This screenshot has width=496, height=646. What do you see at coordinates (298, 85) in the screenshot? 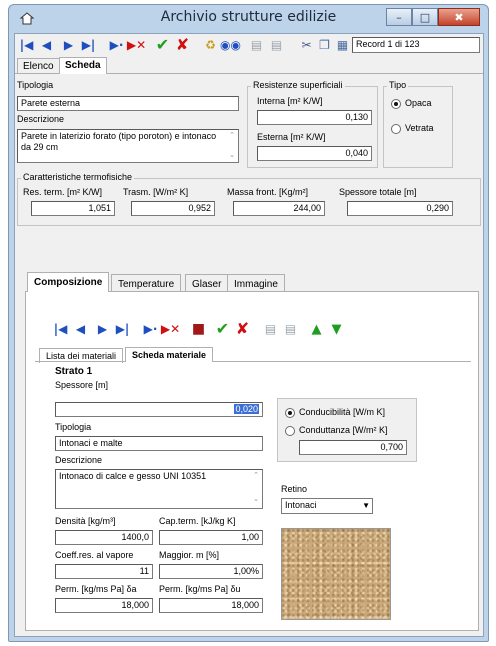
I see `resistenze-group-label: Resistenze superficiali` at bounding box center [298, 85].